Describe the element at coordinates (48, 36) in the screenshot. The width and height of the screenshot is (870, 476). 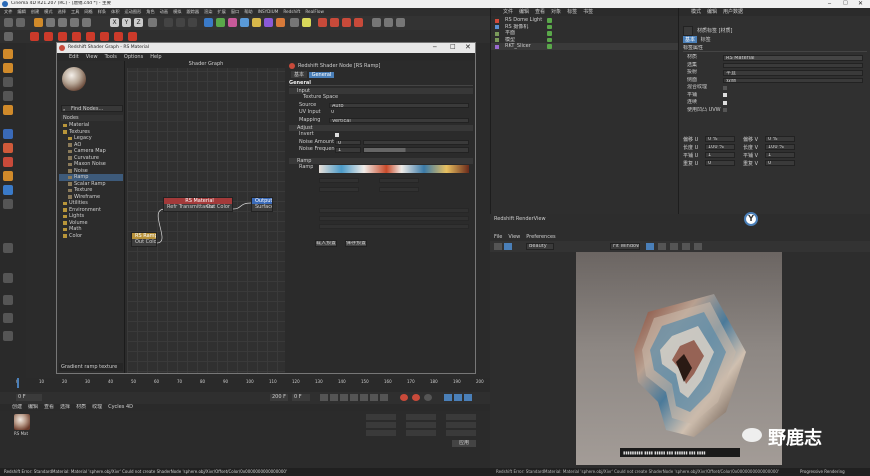
I see `rs-proxy-icon` at that location.